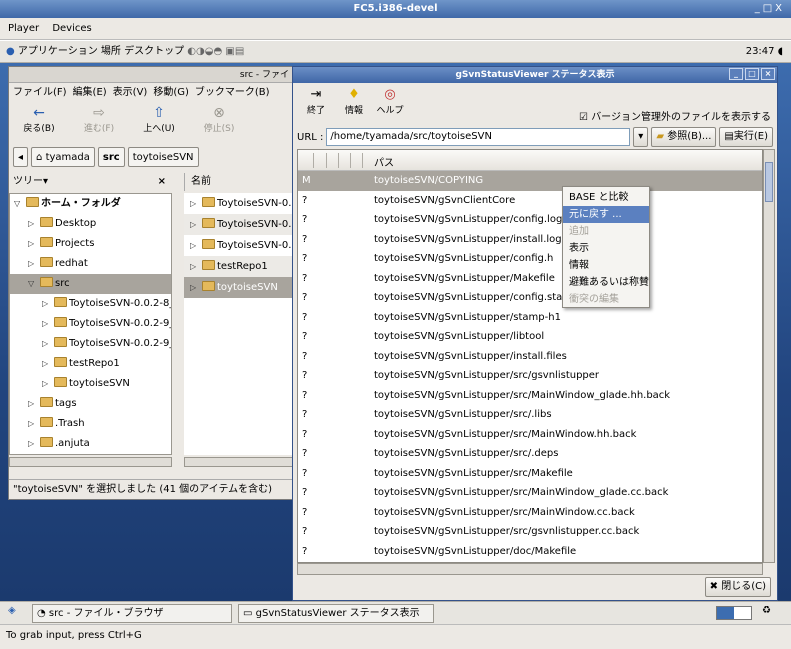 Image resolution: width=791 pixels, height=649 pixels. I want to click on url-input: /home/tyamada/src/toytoiseSVN, so click(478, 137).